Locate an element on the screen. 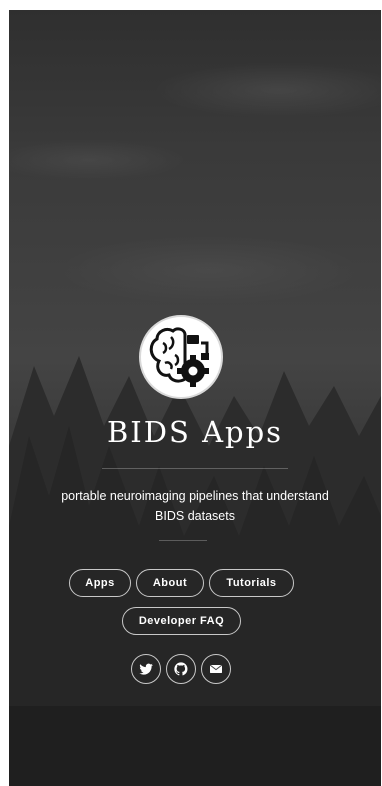  tutorials-button: Tutorials is located at coordinates (251, 583).